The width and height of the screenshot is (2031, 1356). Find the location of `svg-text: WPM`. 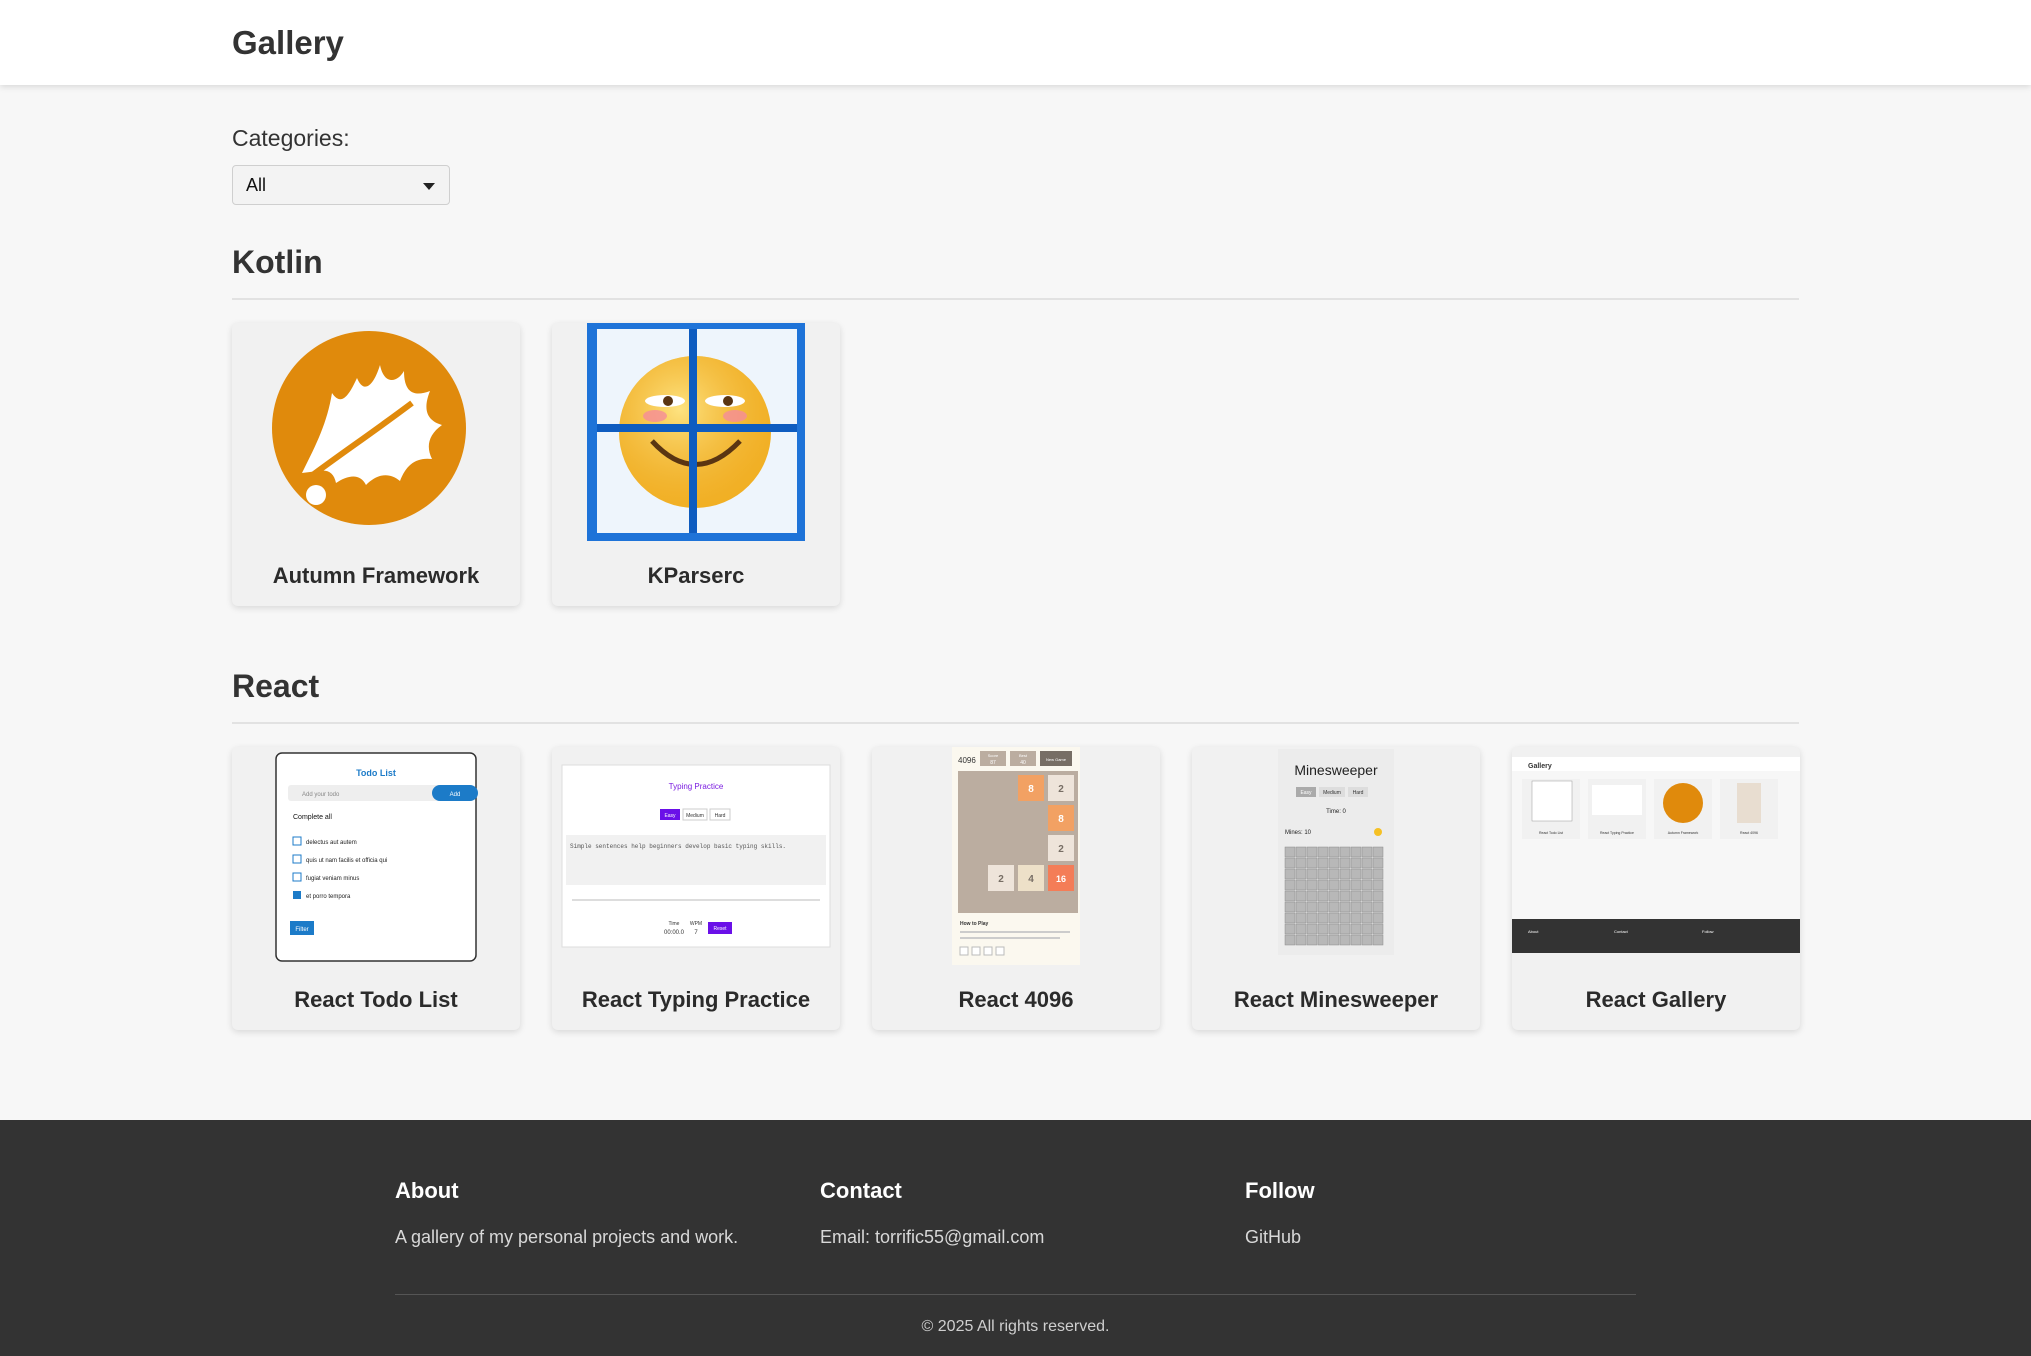

svg-text: WPM is located at coordinates (696, 924).